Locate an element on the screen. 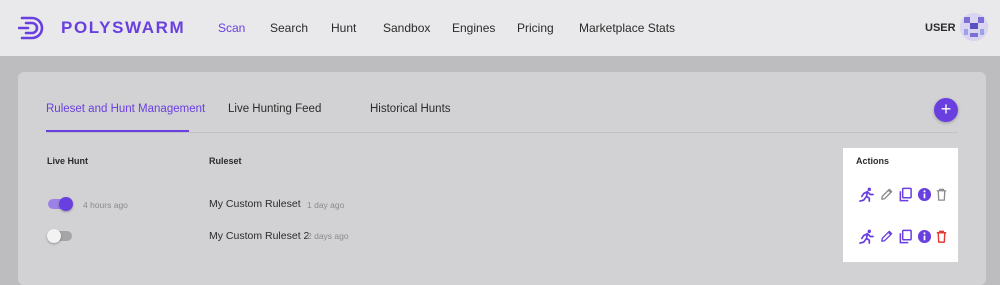  tab-live-hunting-feed: Live Hunting Feed is located at coordinates (274, 109).